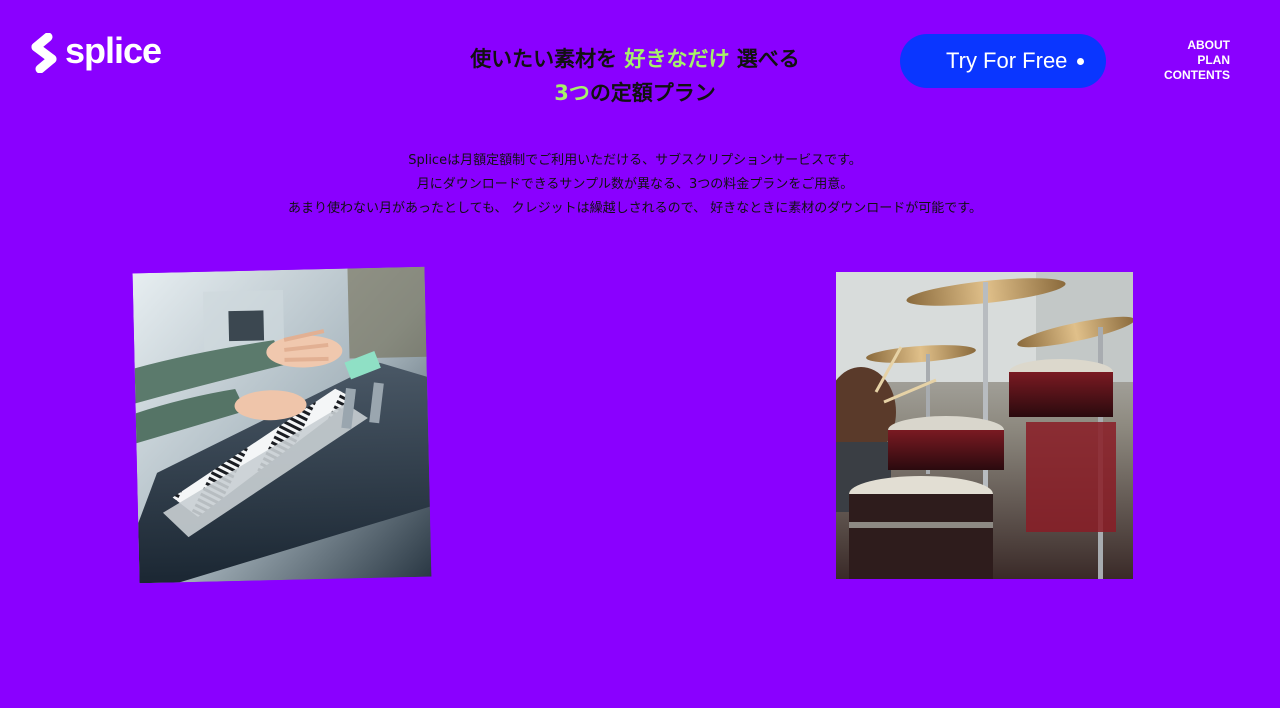 This screenshot has height=708, width=1280. What do you see at coordinates (1080, 61) in the screenshot?
I see `dot-icon` at bounding box center [1080, 61].